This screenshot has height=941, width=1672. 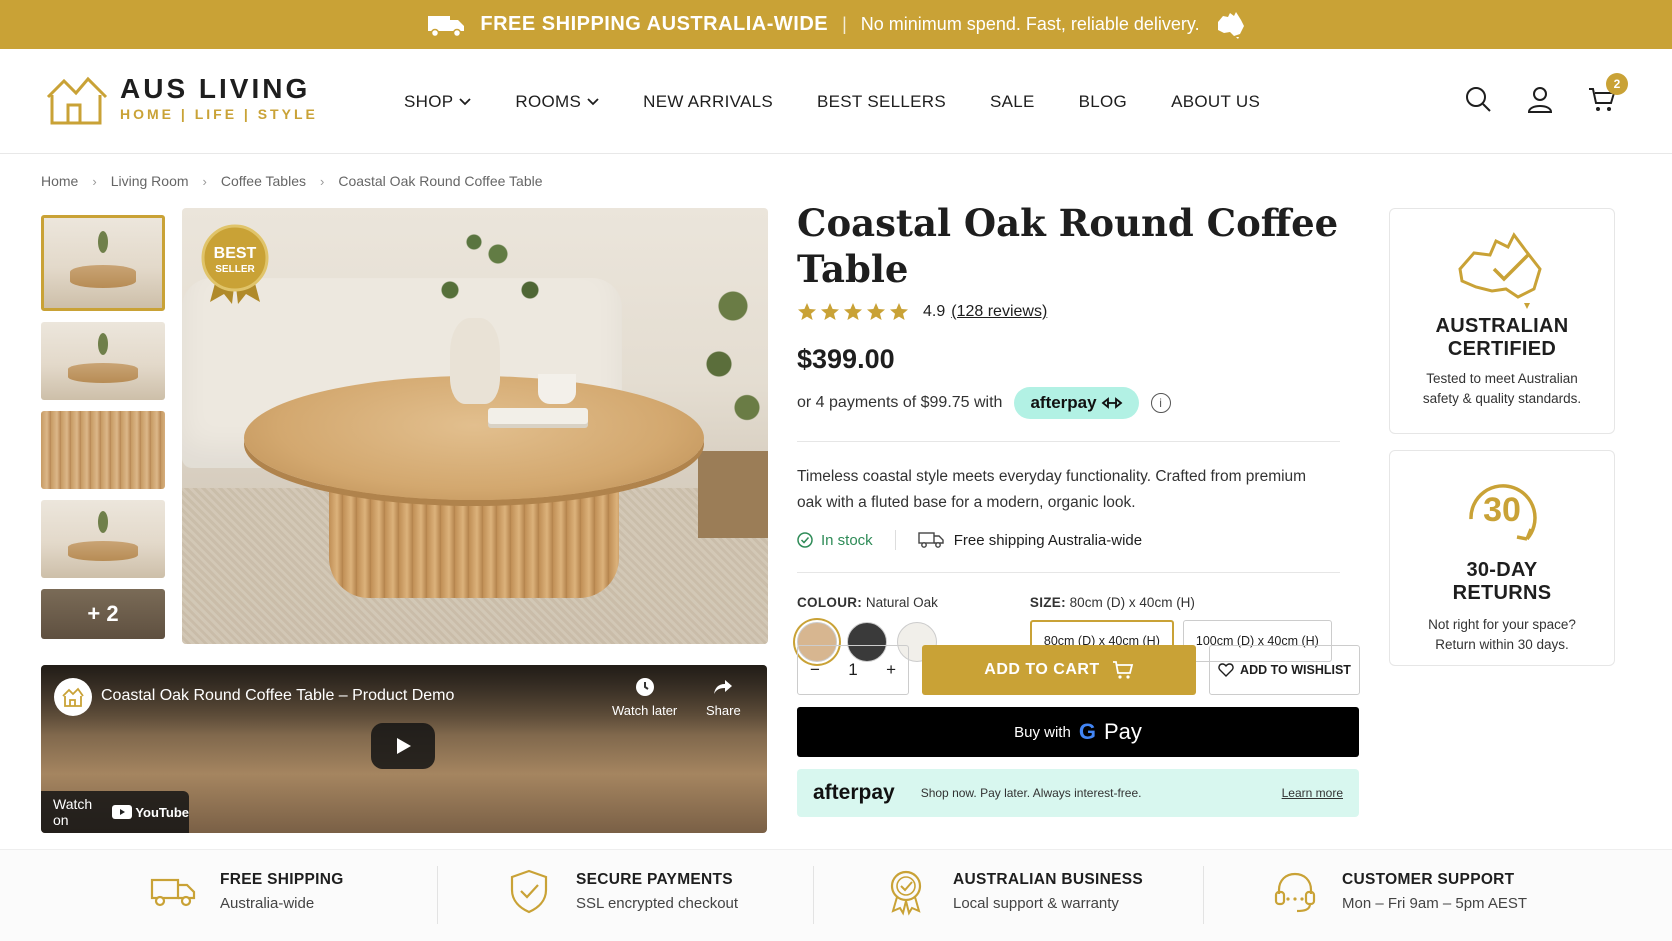 I want to click on learn-more-link: Learn more, so click(x=1312, y=793).